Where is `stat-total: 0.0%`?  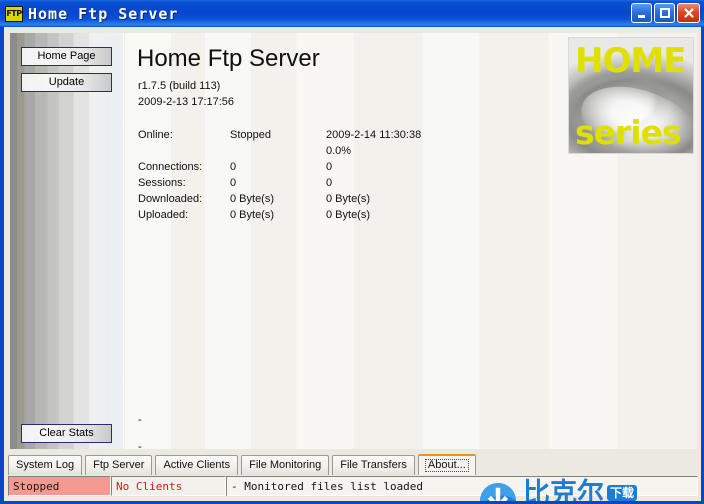
stat-total: 0.0% is located at coordinates (339, 151).